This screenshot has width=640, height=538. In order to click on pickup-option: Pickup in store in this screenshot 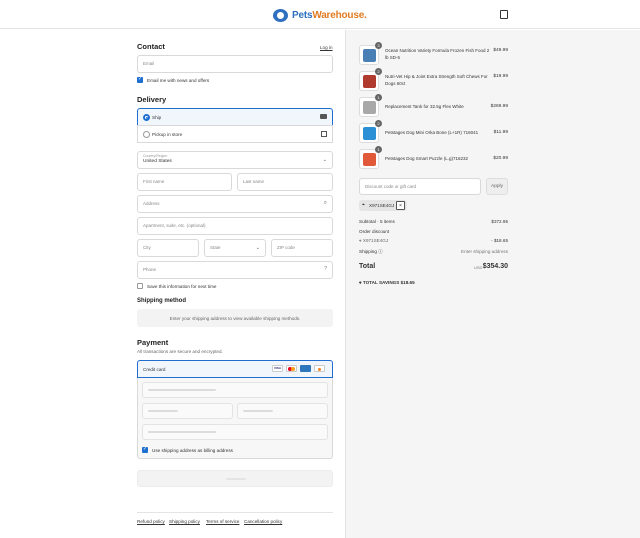, I will do `click(235, 134)`.